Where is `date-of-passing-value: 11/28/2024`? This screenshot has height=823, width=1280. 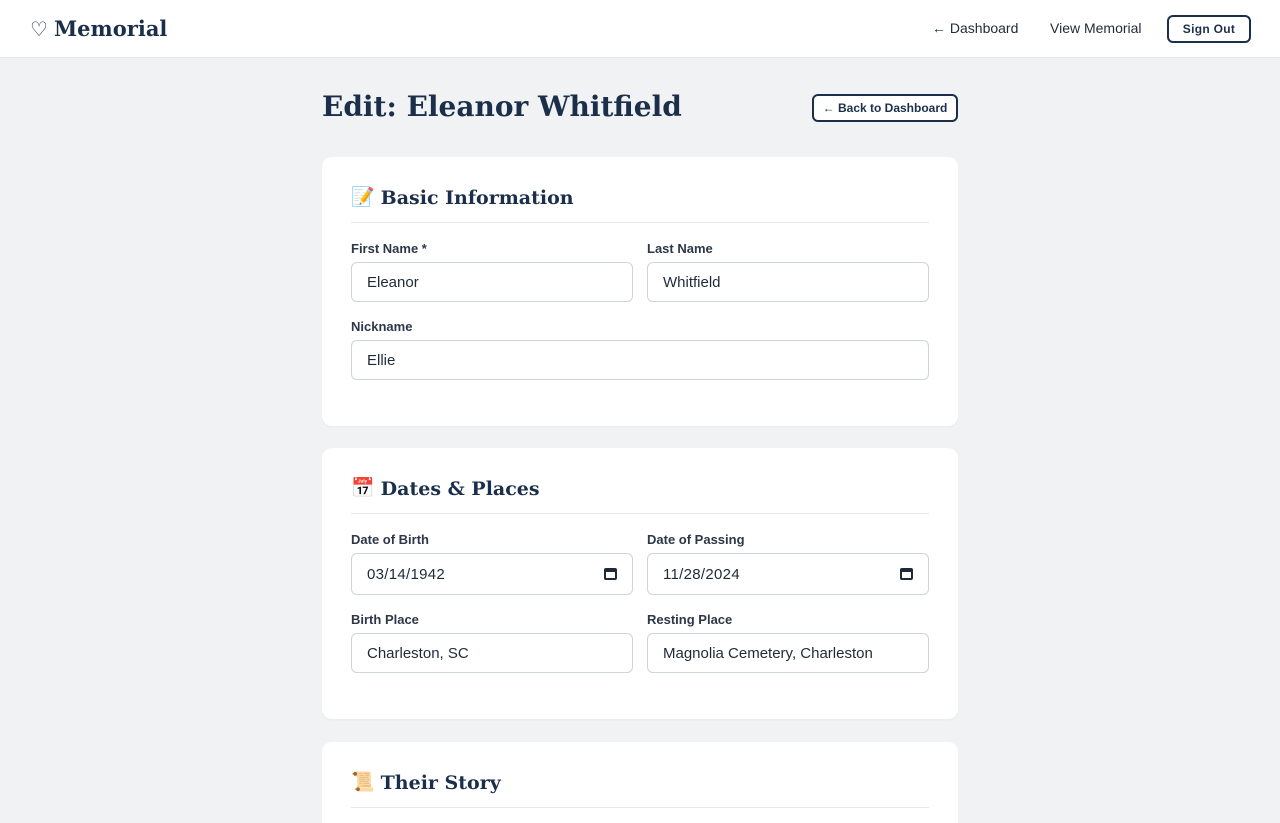 date-of-passing-value: 11/28/2024 is located at coordinates (701, 574).